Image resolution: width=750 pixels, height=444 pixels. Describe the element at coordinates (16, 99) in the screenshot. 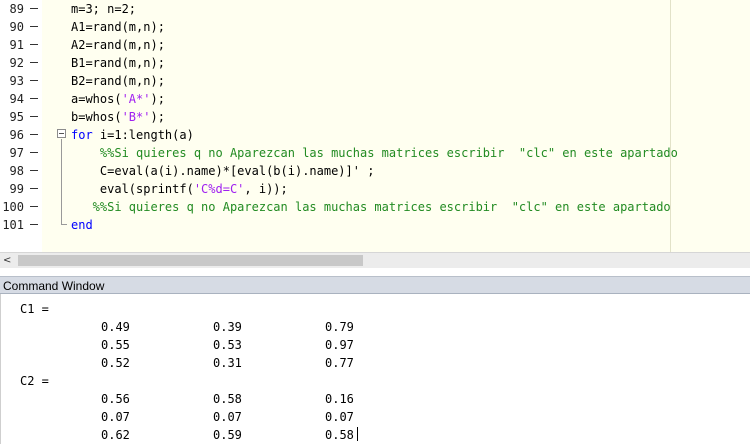

I see `line-number: 94` at that location.